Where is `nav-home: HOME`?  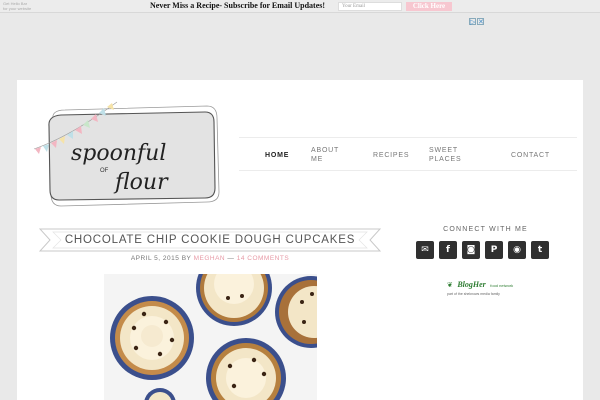
nav-home: HOME is located at coordinates (280, 155).